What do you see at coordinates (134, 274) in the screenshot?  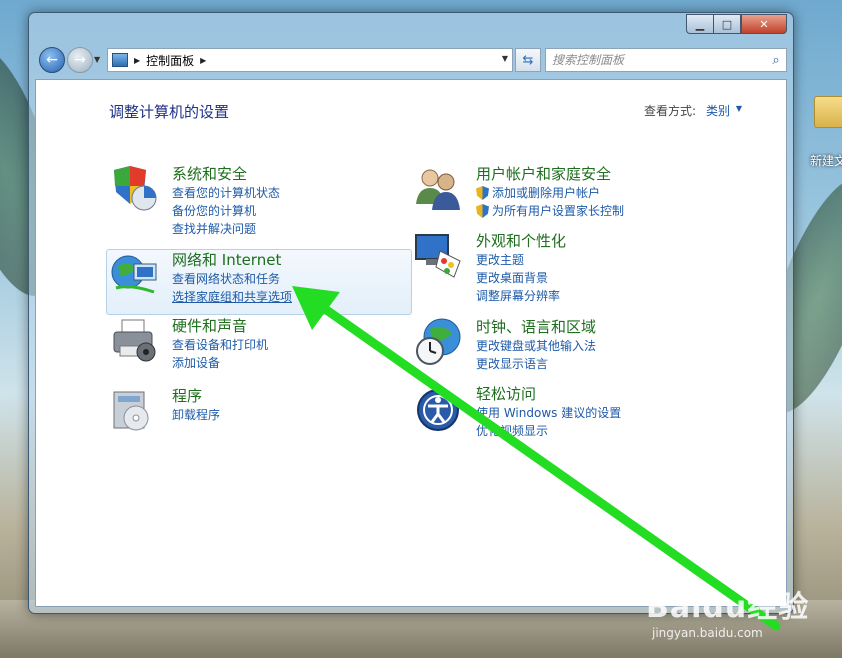 I see `network-globe-icon` at bounding box center [134, 274].